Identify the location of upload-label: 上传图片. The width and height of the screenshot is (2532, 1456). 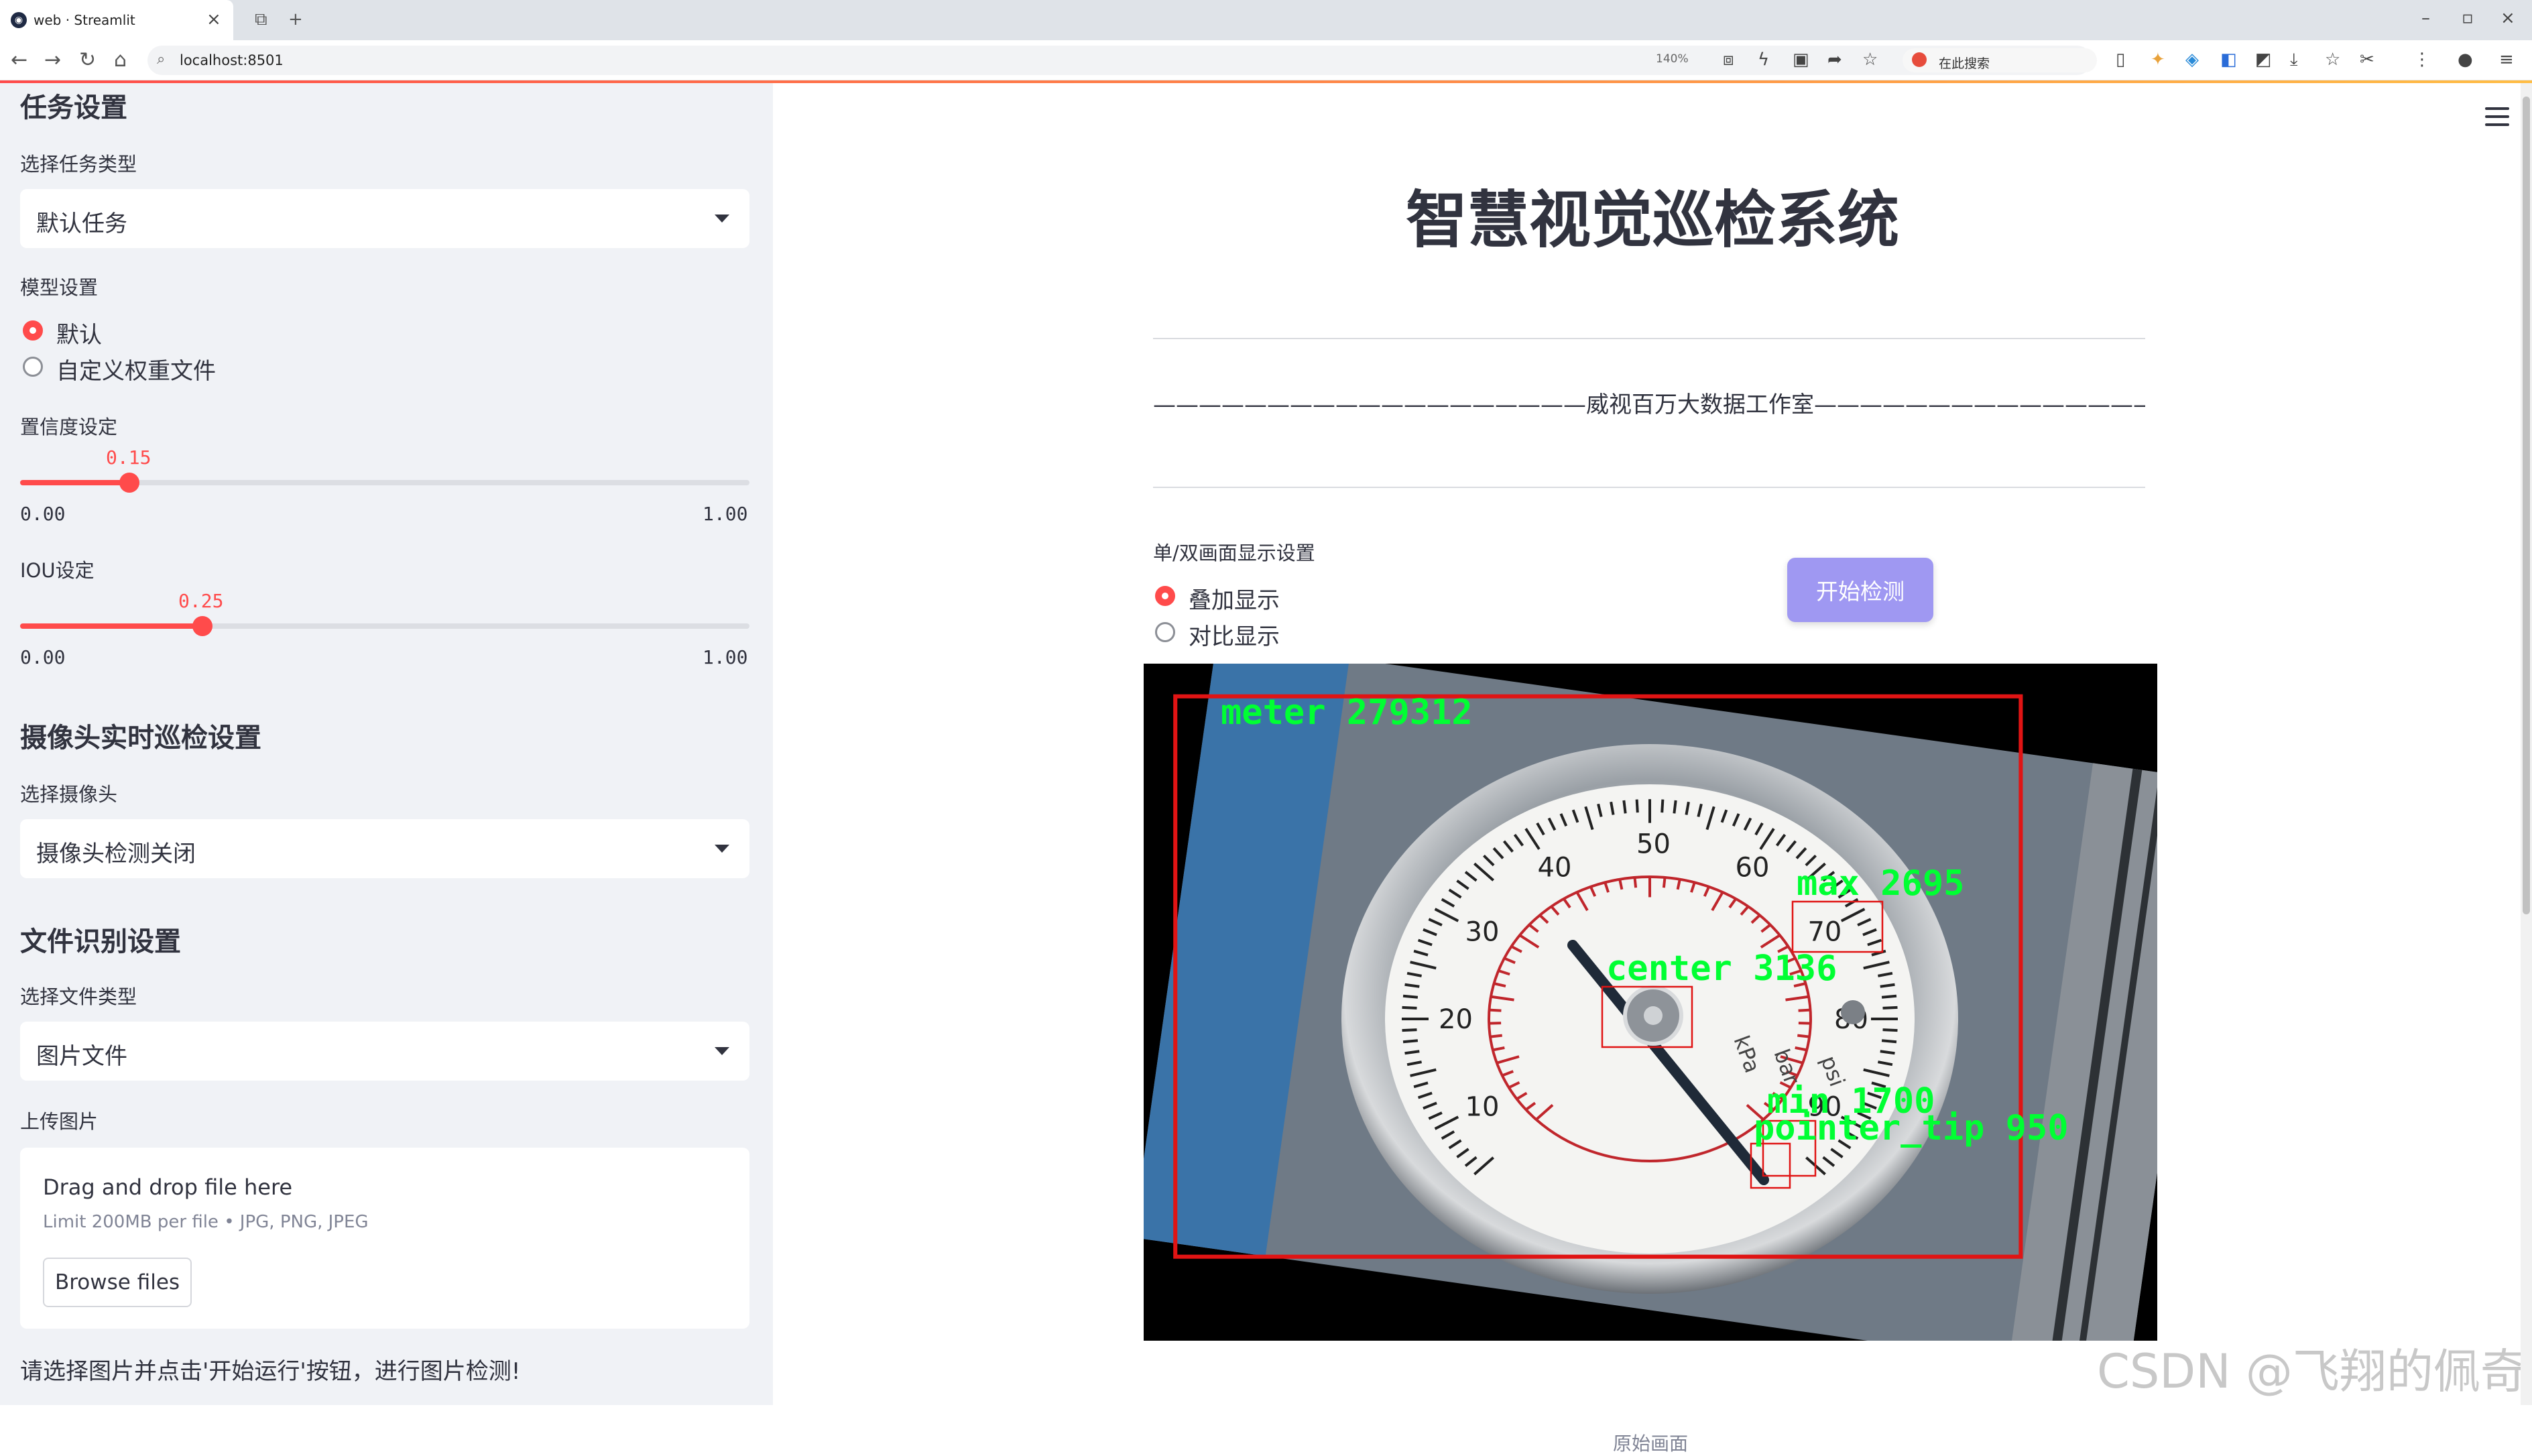
(59, 1121).